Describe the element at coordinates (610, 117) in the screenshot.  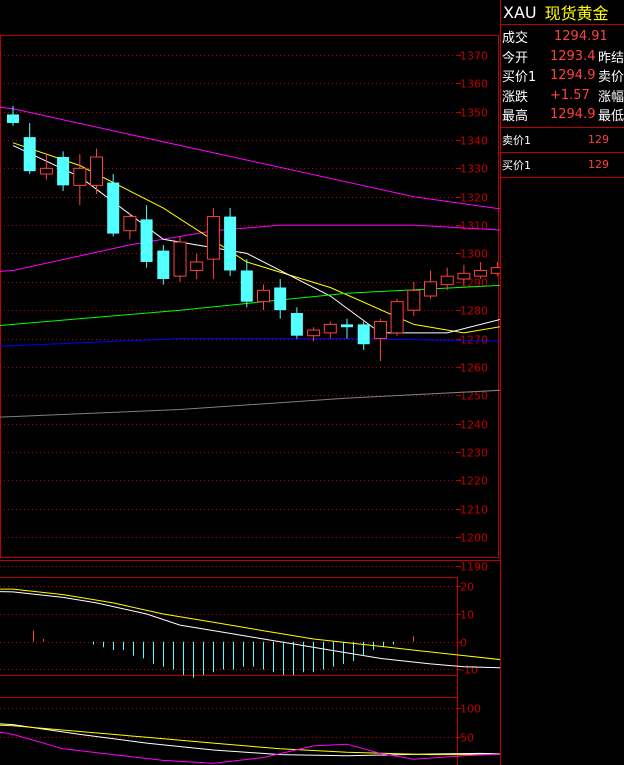
I see `quote-label-2: 最低` at that location.